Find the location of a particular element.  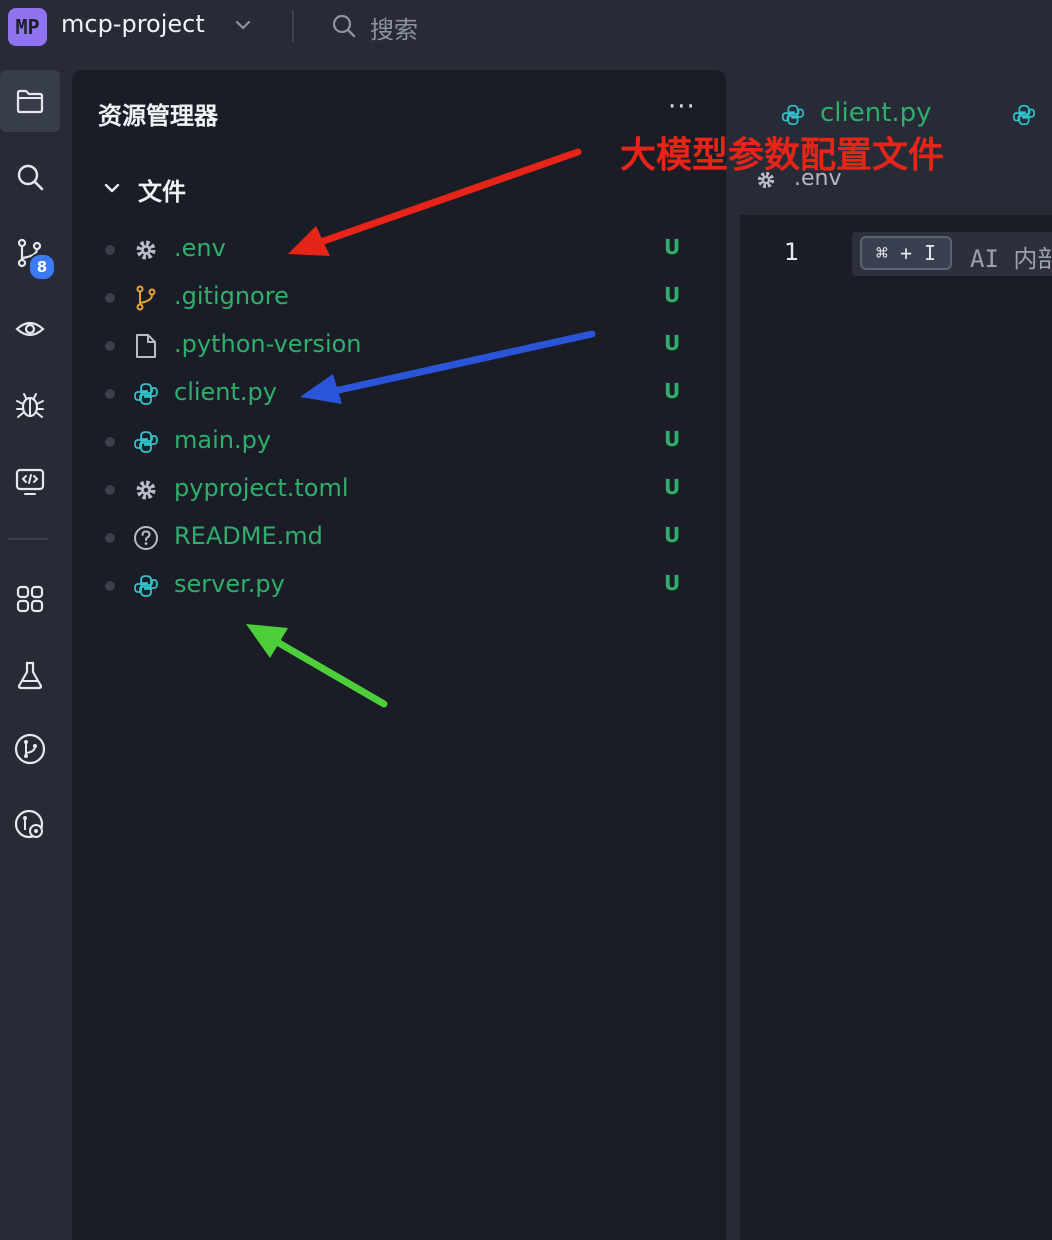

ai-hint: ⌘ + I AI 内部 is located at coordinates (952, 254).